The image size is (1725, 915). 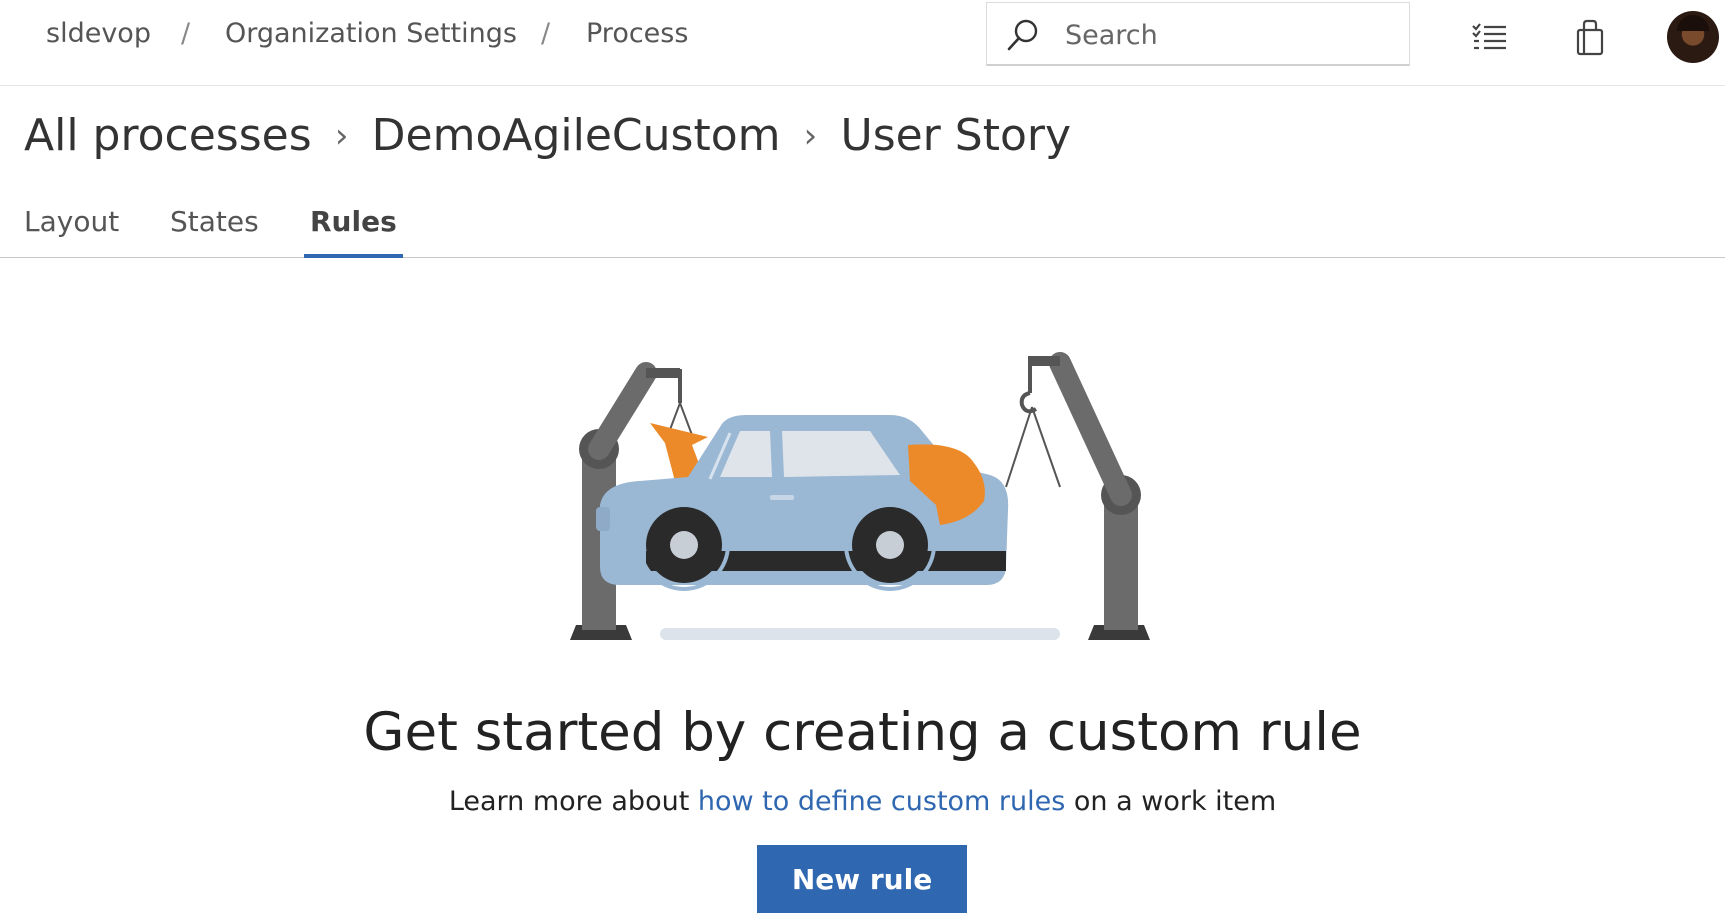 What do you see at coordinates (1198, 34) in the screenshot?
I see `search-input: Search` at bounding box center [1198, 34].